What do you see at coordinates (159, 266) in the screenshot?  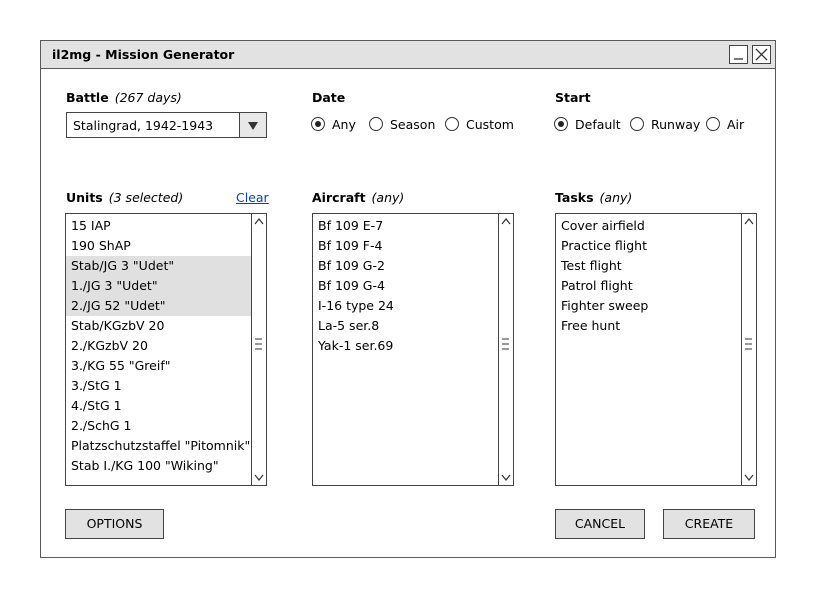 I see `units-list-item: Stab/JG 3 "Udet"` at bounding box center [159, 266].